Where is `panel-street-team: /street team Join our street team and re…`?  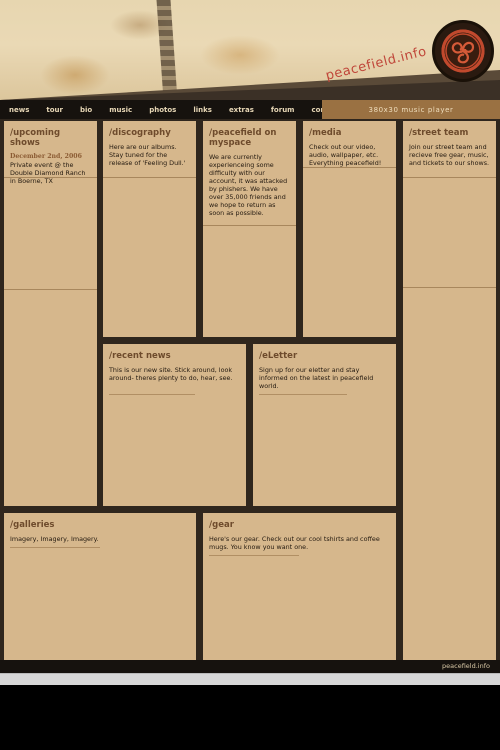 panel-street-team: /street team Join our street team and re… is located at coordinates (449, 390).